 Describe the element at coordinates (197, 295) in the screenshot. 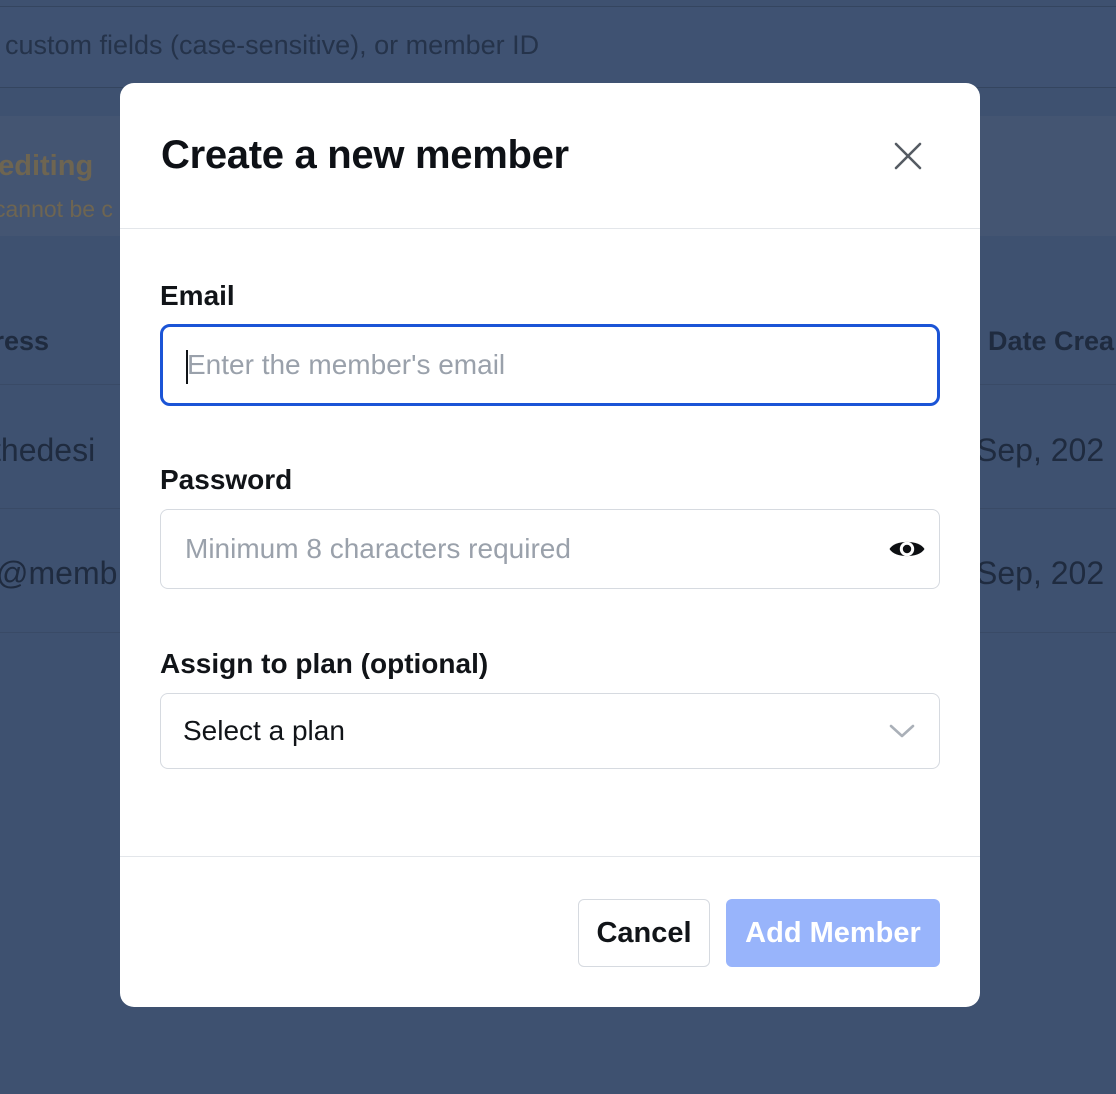

I see `email-label: Email` at that location.